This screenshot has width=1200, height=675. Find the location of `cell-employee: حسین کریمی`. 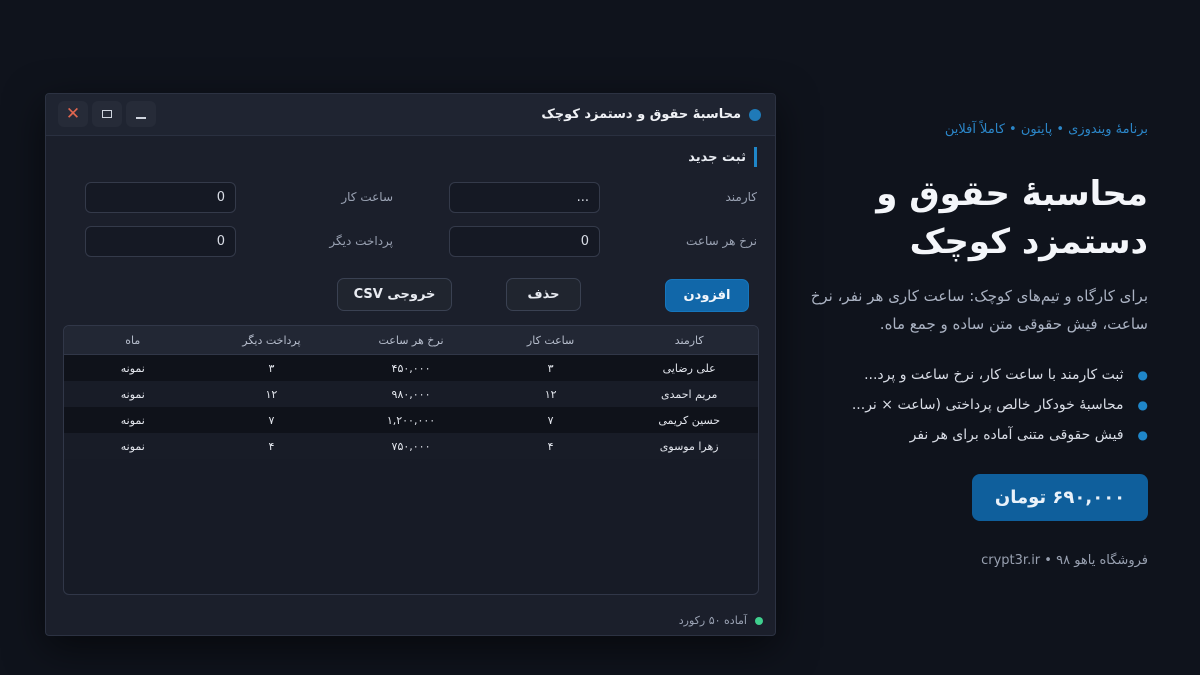

cell-employee: حسین کریمی is located at coordinates (689, 420).